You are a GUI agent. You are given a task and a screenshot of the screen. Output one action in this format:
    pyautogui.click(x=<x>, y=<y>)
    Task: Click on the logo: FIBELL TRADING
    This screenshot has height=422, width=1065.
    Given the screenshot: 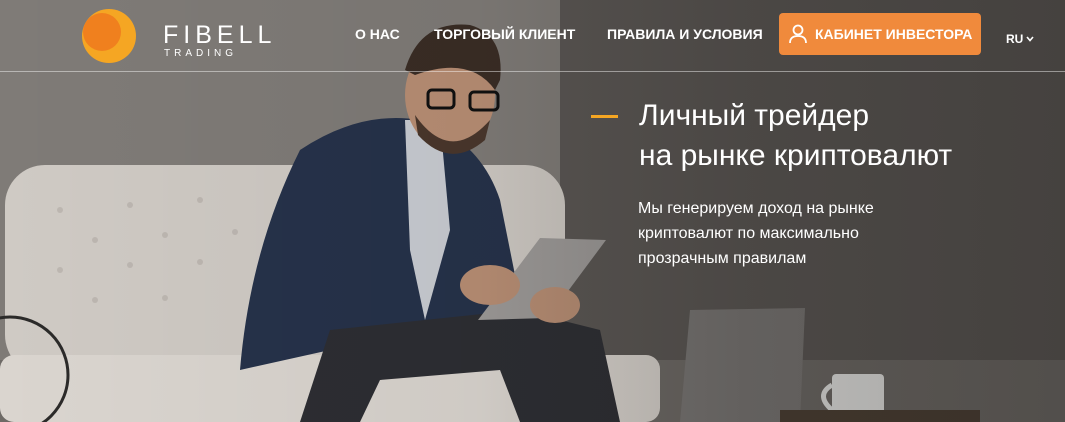 What is the action you would take?
    pyautogui.click(x=191, y=36)
    